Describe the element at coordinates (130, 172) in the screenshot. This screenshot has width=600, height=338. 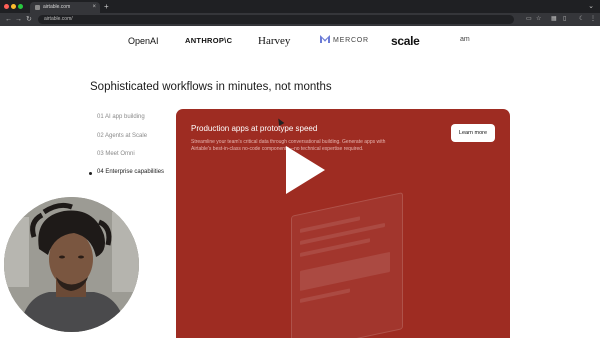
I see `menu-item-enterprise-capabilities: 04 Enterprise capabilities` at that location.